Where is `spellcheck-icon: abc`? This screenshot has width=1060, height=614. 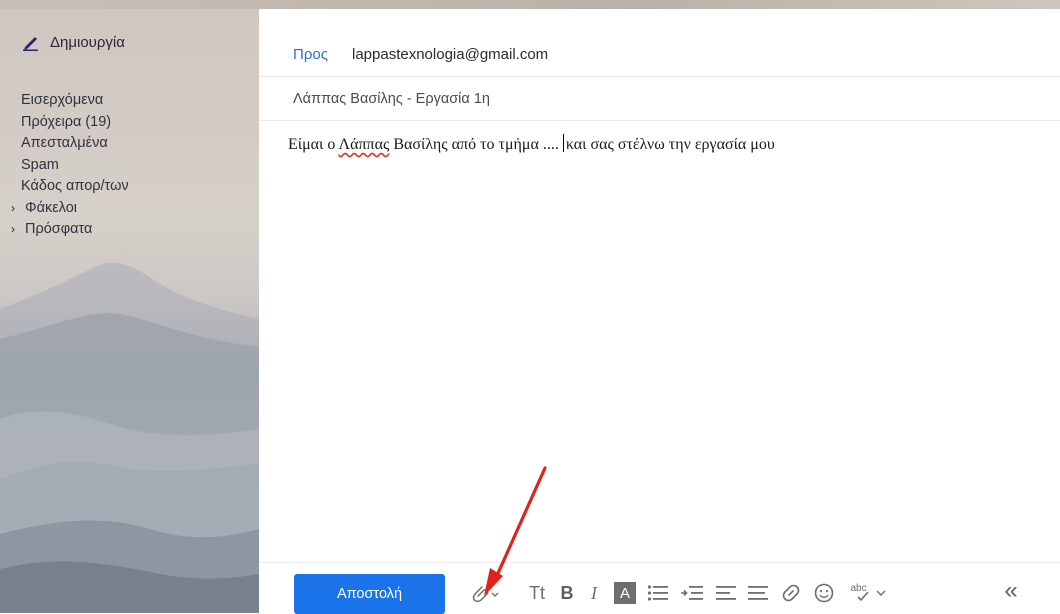
spellcheck-icon: abc is located at coordinates (862, 593).